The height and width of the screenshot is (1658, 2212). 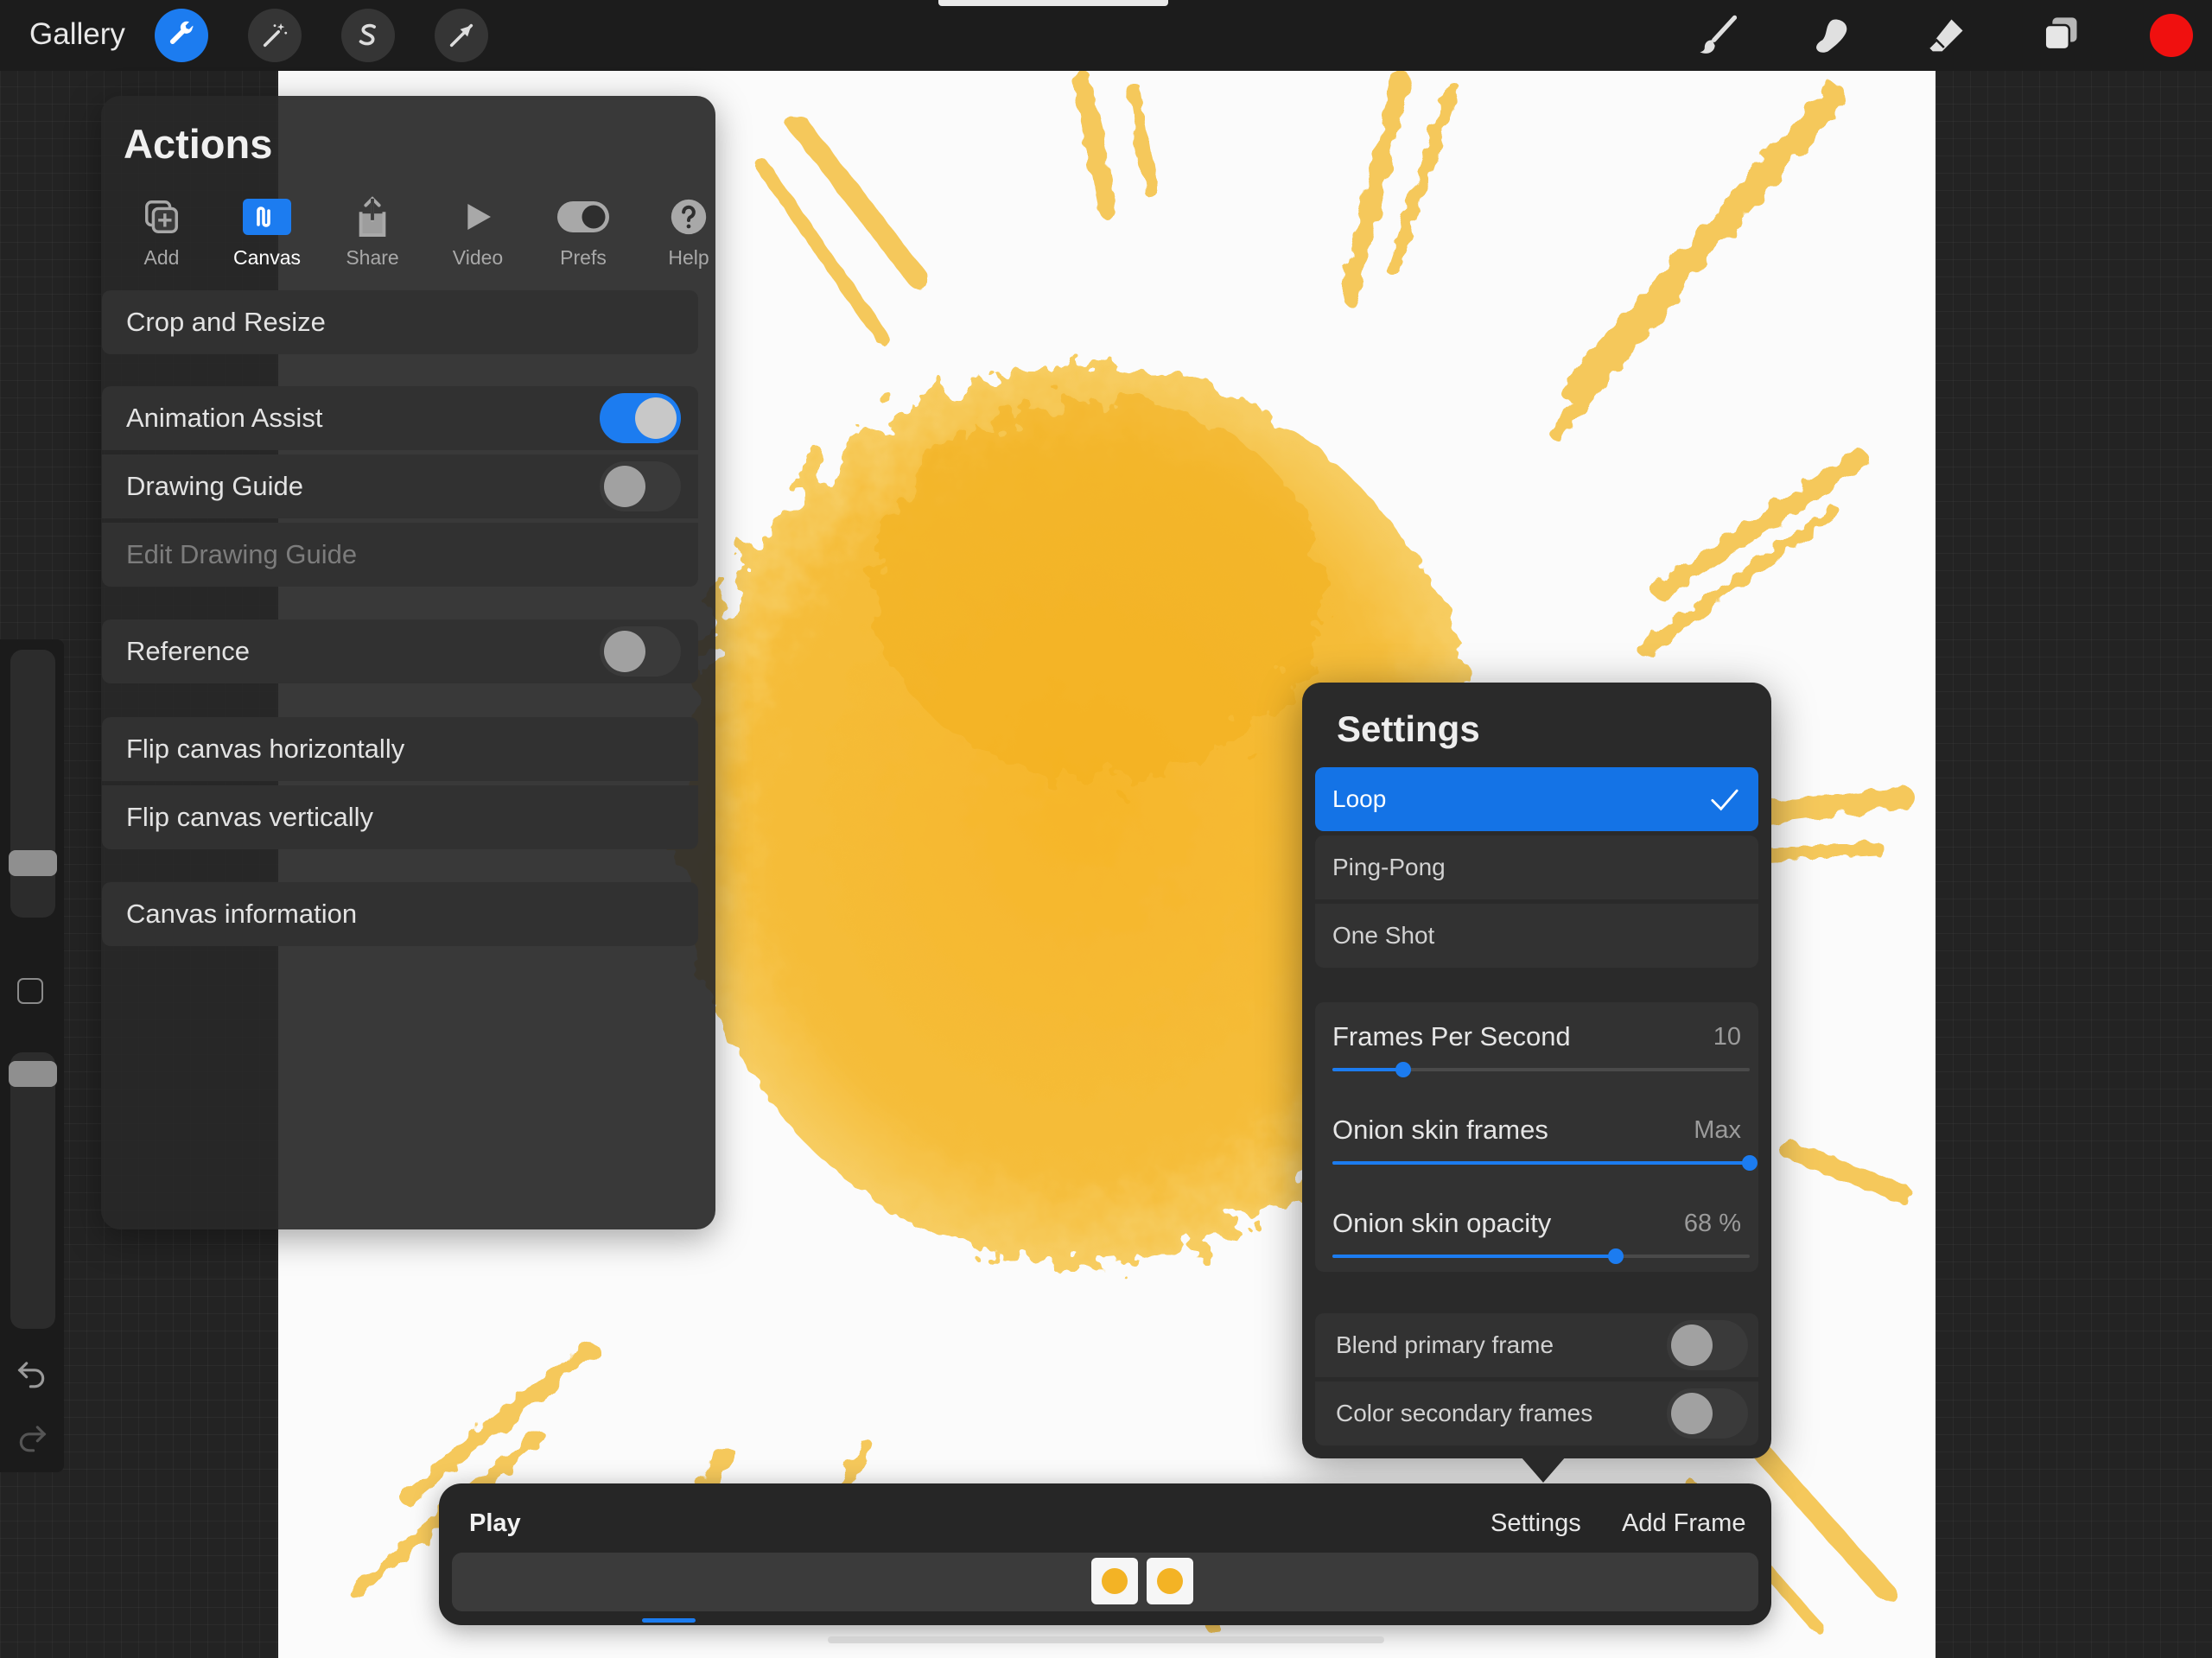 I want to click on flip-vertical-label: Flip canvas vertically, so click(x=249, y=817).